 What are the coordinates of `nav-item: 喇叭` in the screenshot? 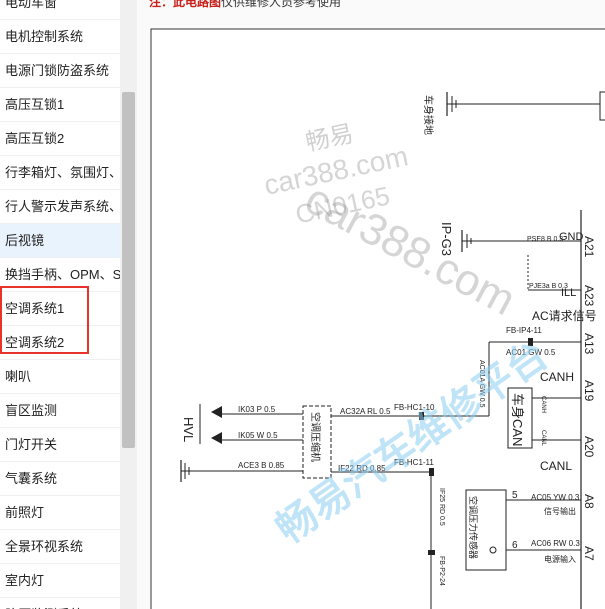 It's located at (60, 377).